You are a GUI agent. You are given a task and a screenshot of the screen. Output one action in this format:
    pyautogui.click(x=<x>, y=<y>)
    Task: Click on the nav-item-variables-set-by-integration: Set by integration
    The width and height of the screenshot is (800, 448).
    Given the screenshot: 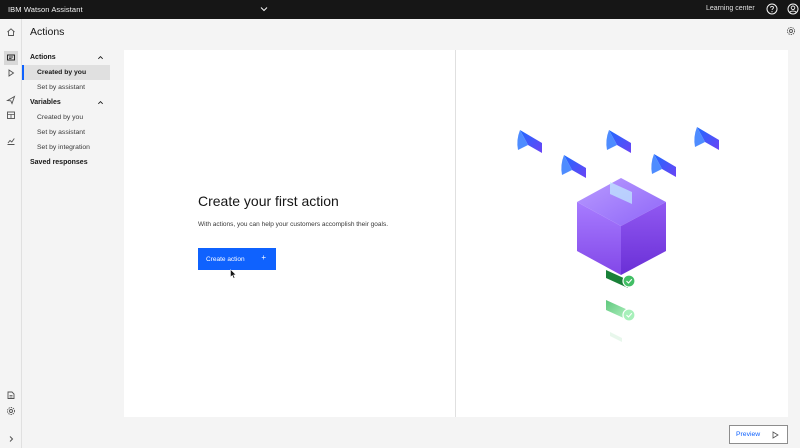 What is the action you would take?
    pyautogui.click(x=66, y=147)
    